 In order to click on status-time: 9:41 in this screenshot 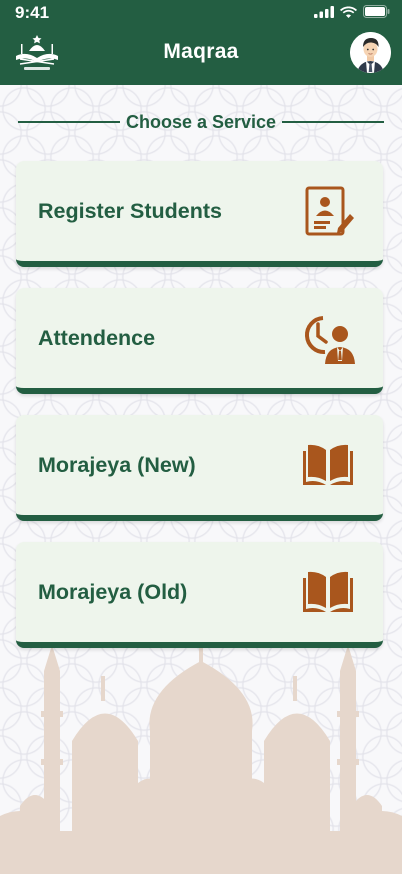, I will do `click(32, 12)`.